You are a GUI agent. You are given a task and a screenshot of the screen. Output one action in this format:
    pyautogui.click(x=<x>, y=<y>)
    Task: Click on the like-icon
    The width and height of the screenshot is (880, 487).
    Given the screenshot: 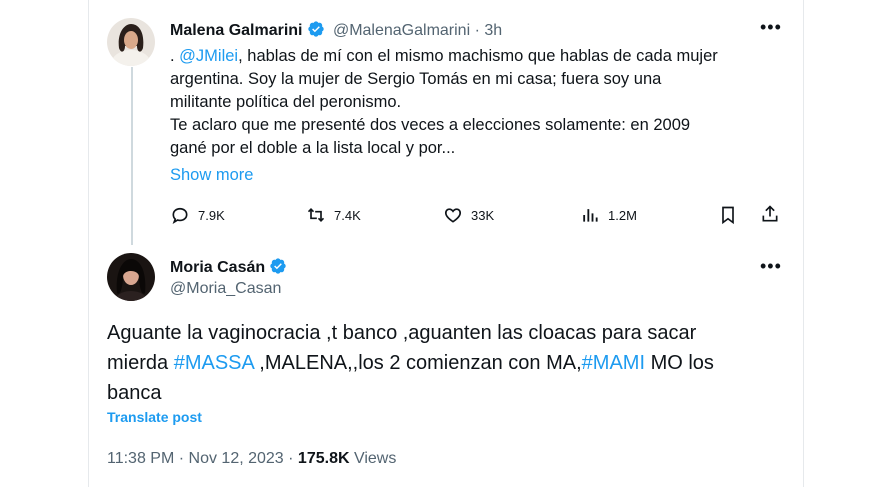 What is the action you would take?
    pyautogui.click(x=453, y=215)
    